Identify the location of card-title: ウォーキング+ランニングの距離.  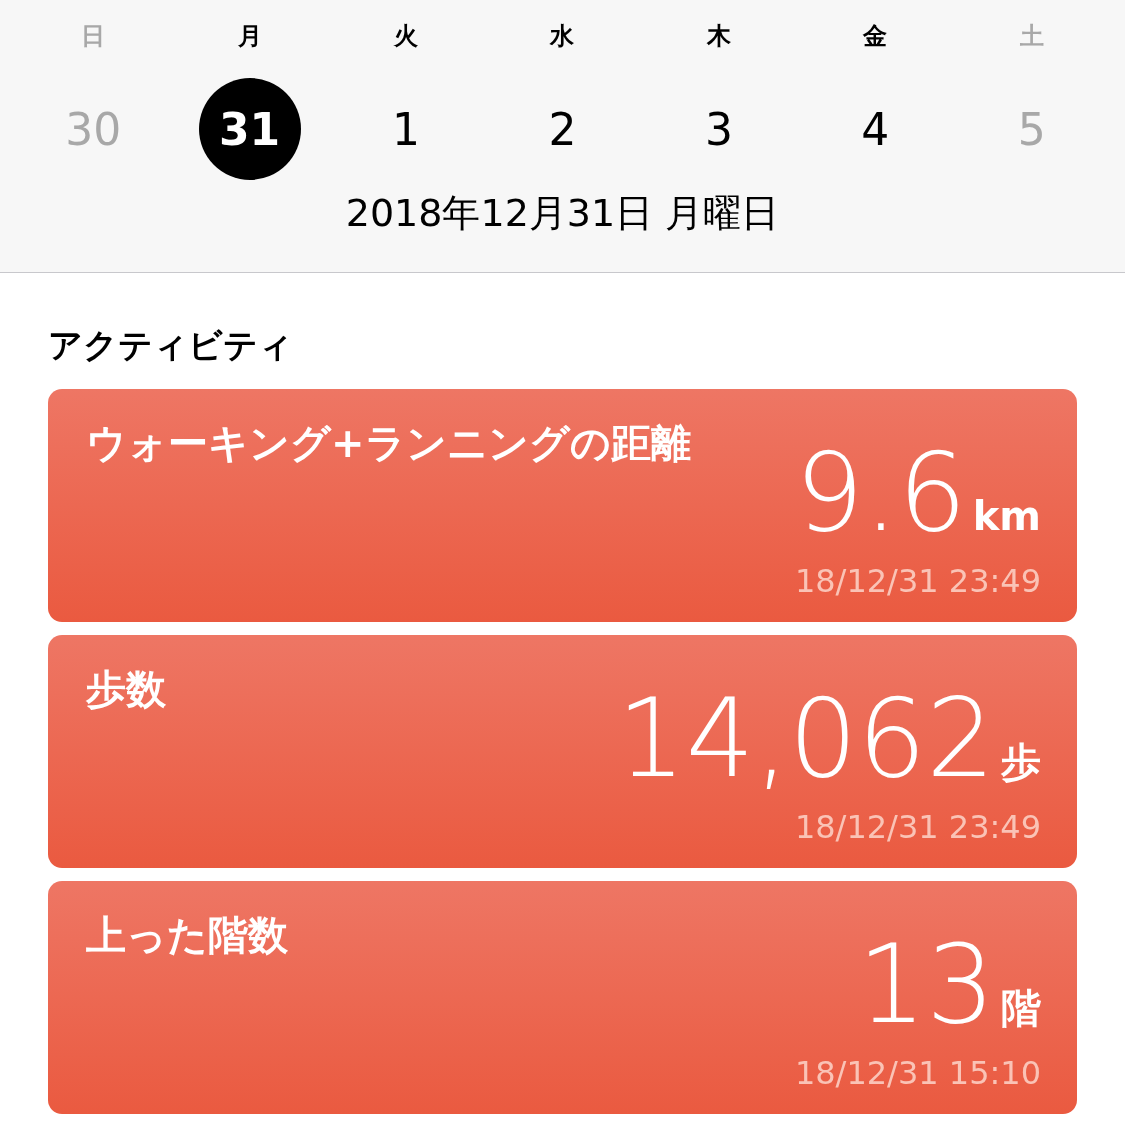
(388, 443).